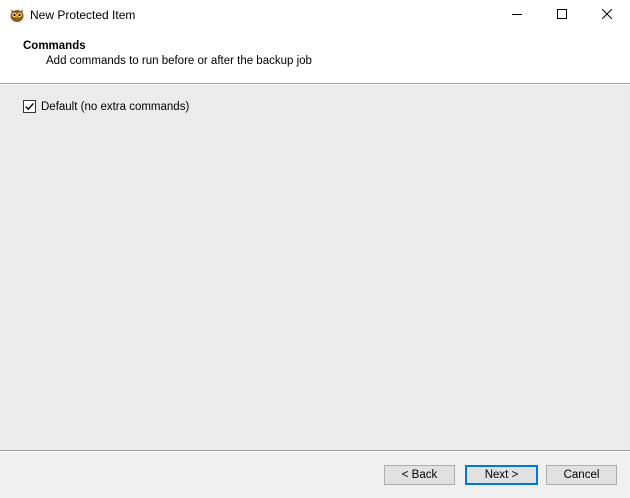 This screenshot has height=498, width=630. I want to click on default-commands-option: Default (no extra commands), so click(106, 106).